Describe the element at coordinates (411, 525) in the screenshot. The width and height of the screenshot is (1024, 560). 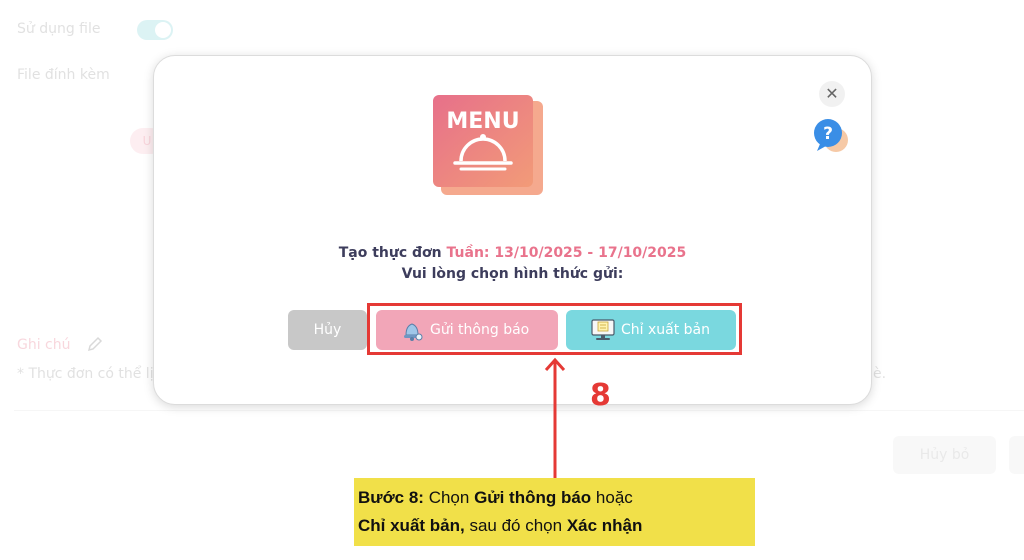
I see `callout-bold-2: Chỉ xuất bản,` at that location.